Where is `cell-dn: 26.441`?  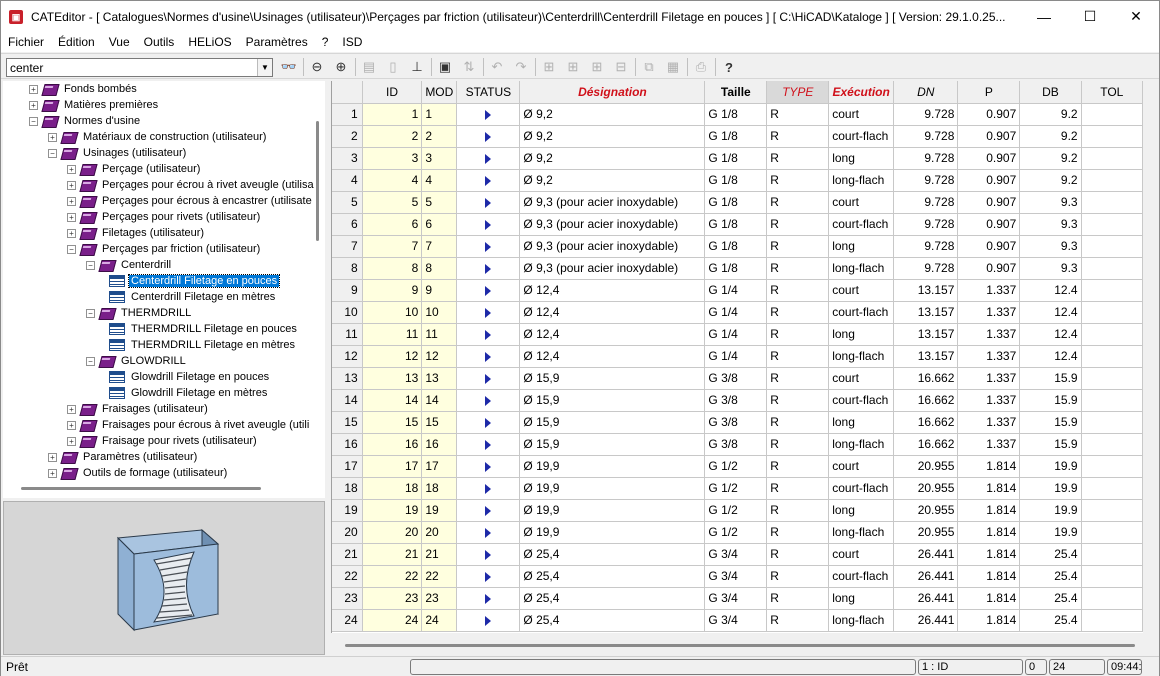
cell-dn: 26.441 is located at coordinates (926, 620).